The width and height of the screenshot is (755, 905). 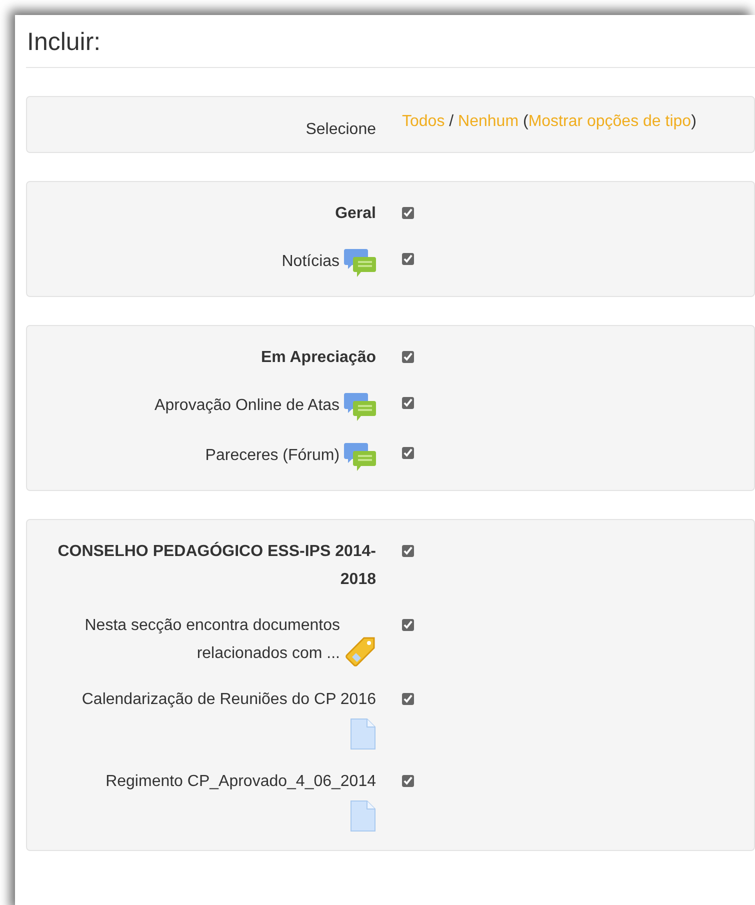 What do you see at coordinates (311, 261) in the screenshot?
I see `activity-name: Notícias` at bounding box center [311, 261].